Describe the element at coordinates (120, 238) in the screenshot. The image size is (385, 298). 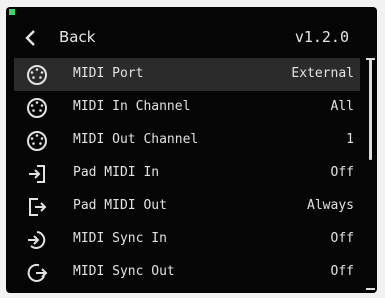
I see `menu-item-label: MIDI Sync In` at that location.